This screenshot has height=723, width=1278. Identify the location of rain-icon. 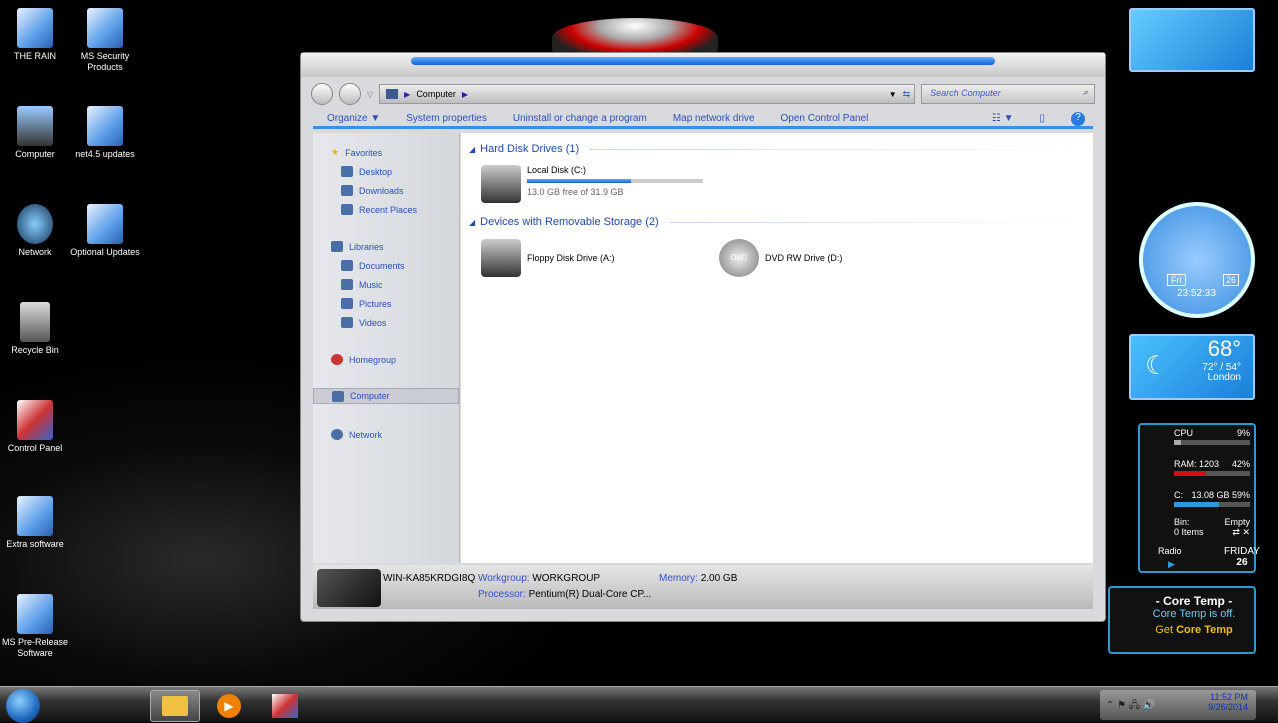
(35, 28).